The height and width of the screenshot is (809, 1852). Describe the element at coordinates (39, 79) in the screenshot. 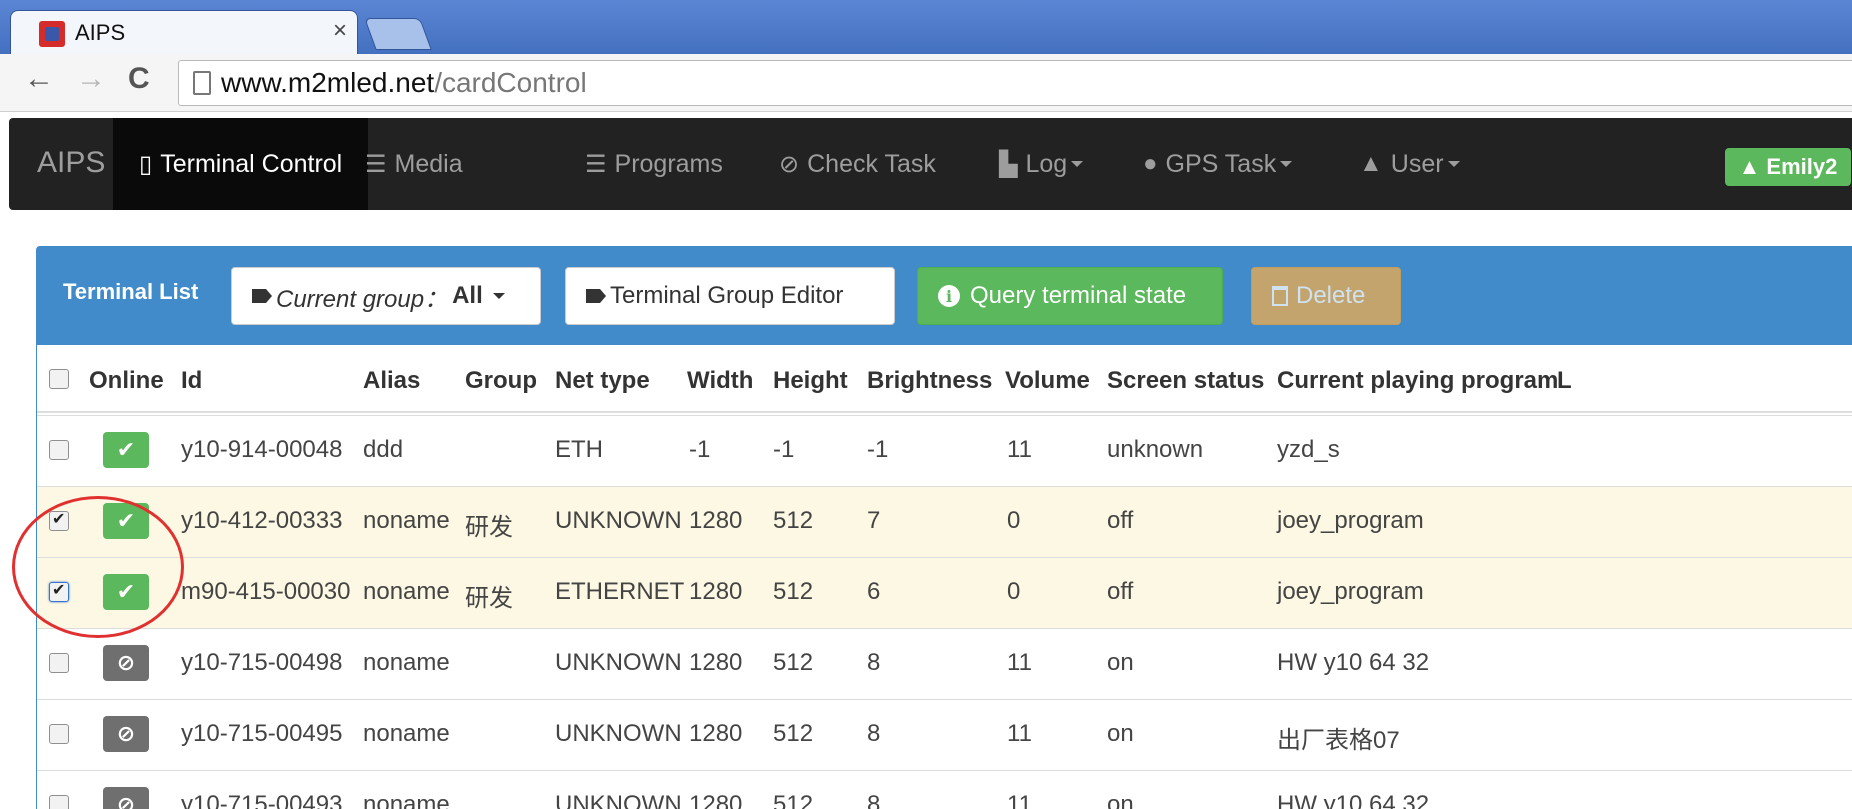

I see `back-arrow-icon: ←` at that location.